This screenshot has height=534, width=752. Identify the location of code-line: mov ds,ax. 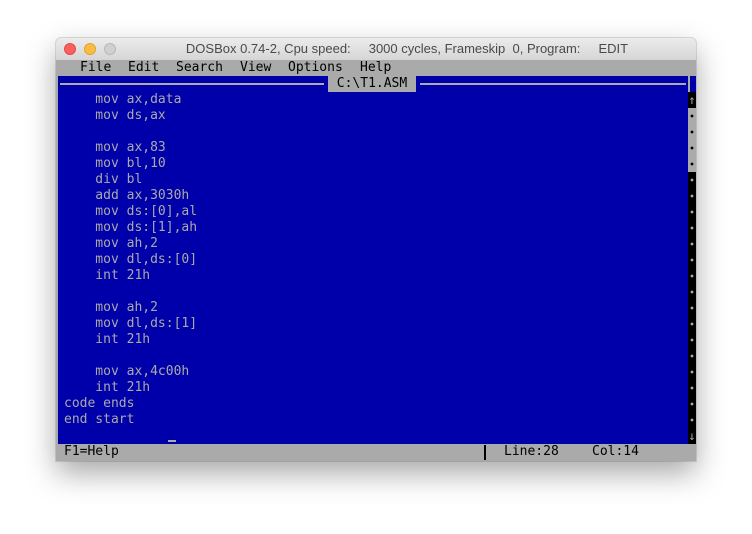
(115, 115).